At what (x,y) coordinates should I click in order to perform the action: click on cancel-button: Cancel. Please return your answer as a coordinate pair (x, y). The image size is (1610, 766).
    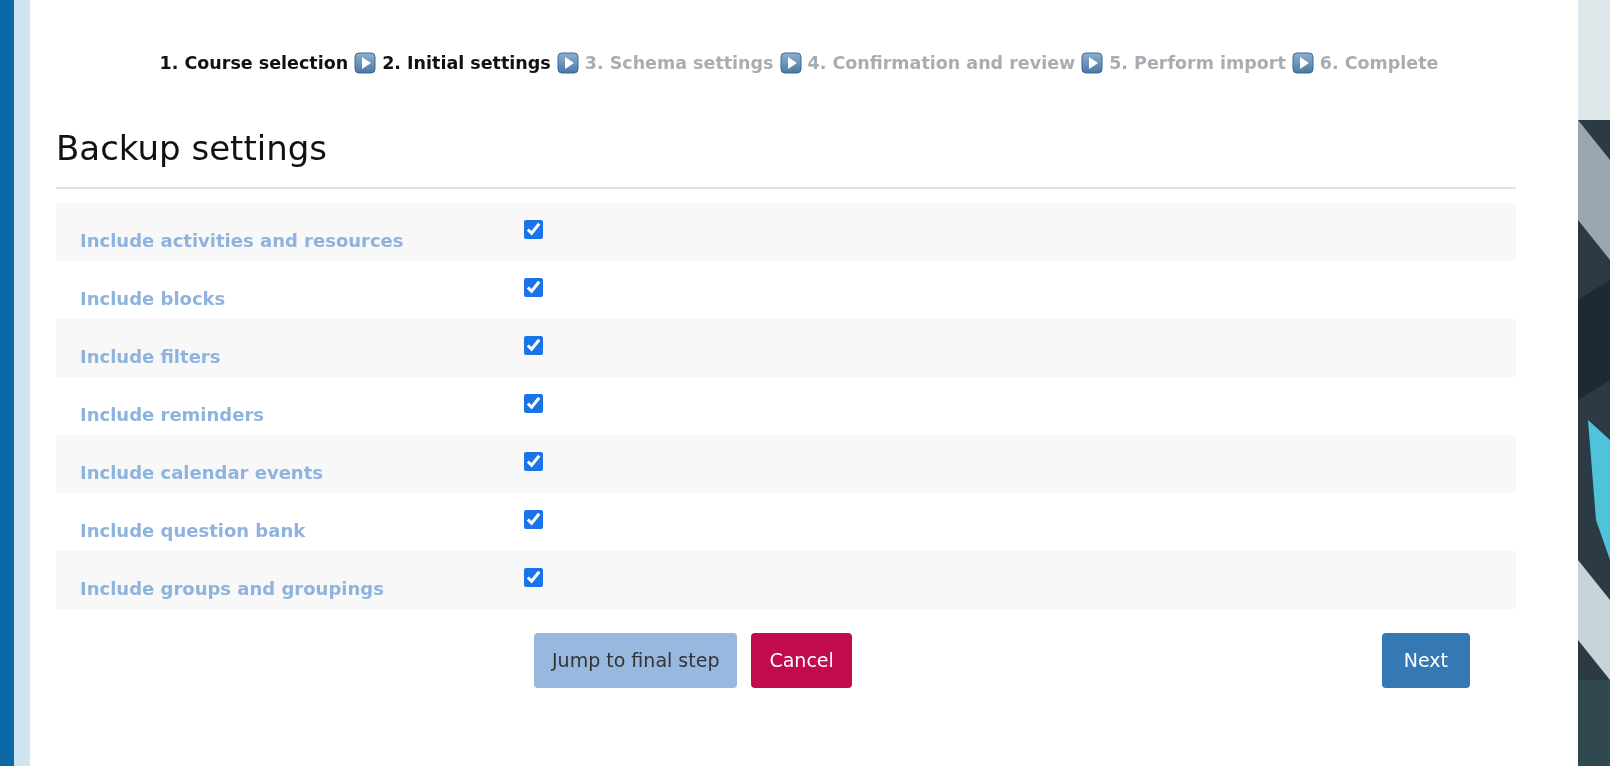
    Looking at the image, I should click on (801, 660).